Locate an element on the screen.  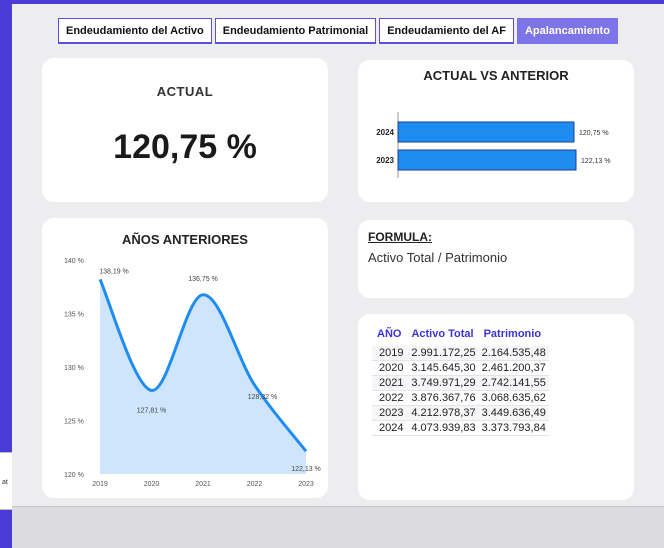
table-row: 2024 4.073.939,83 3.373.793,84 is located at coordinates (460, 428).